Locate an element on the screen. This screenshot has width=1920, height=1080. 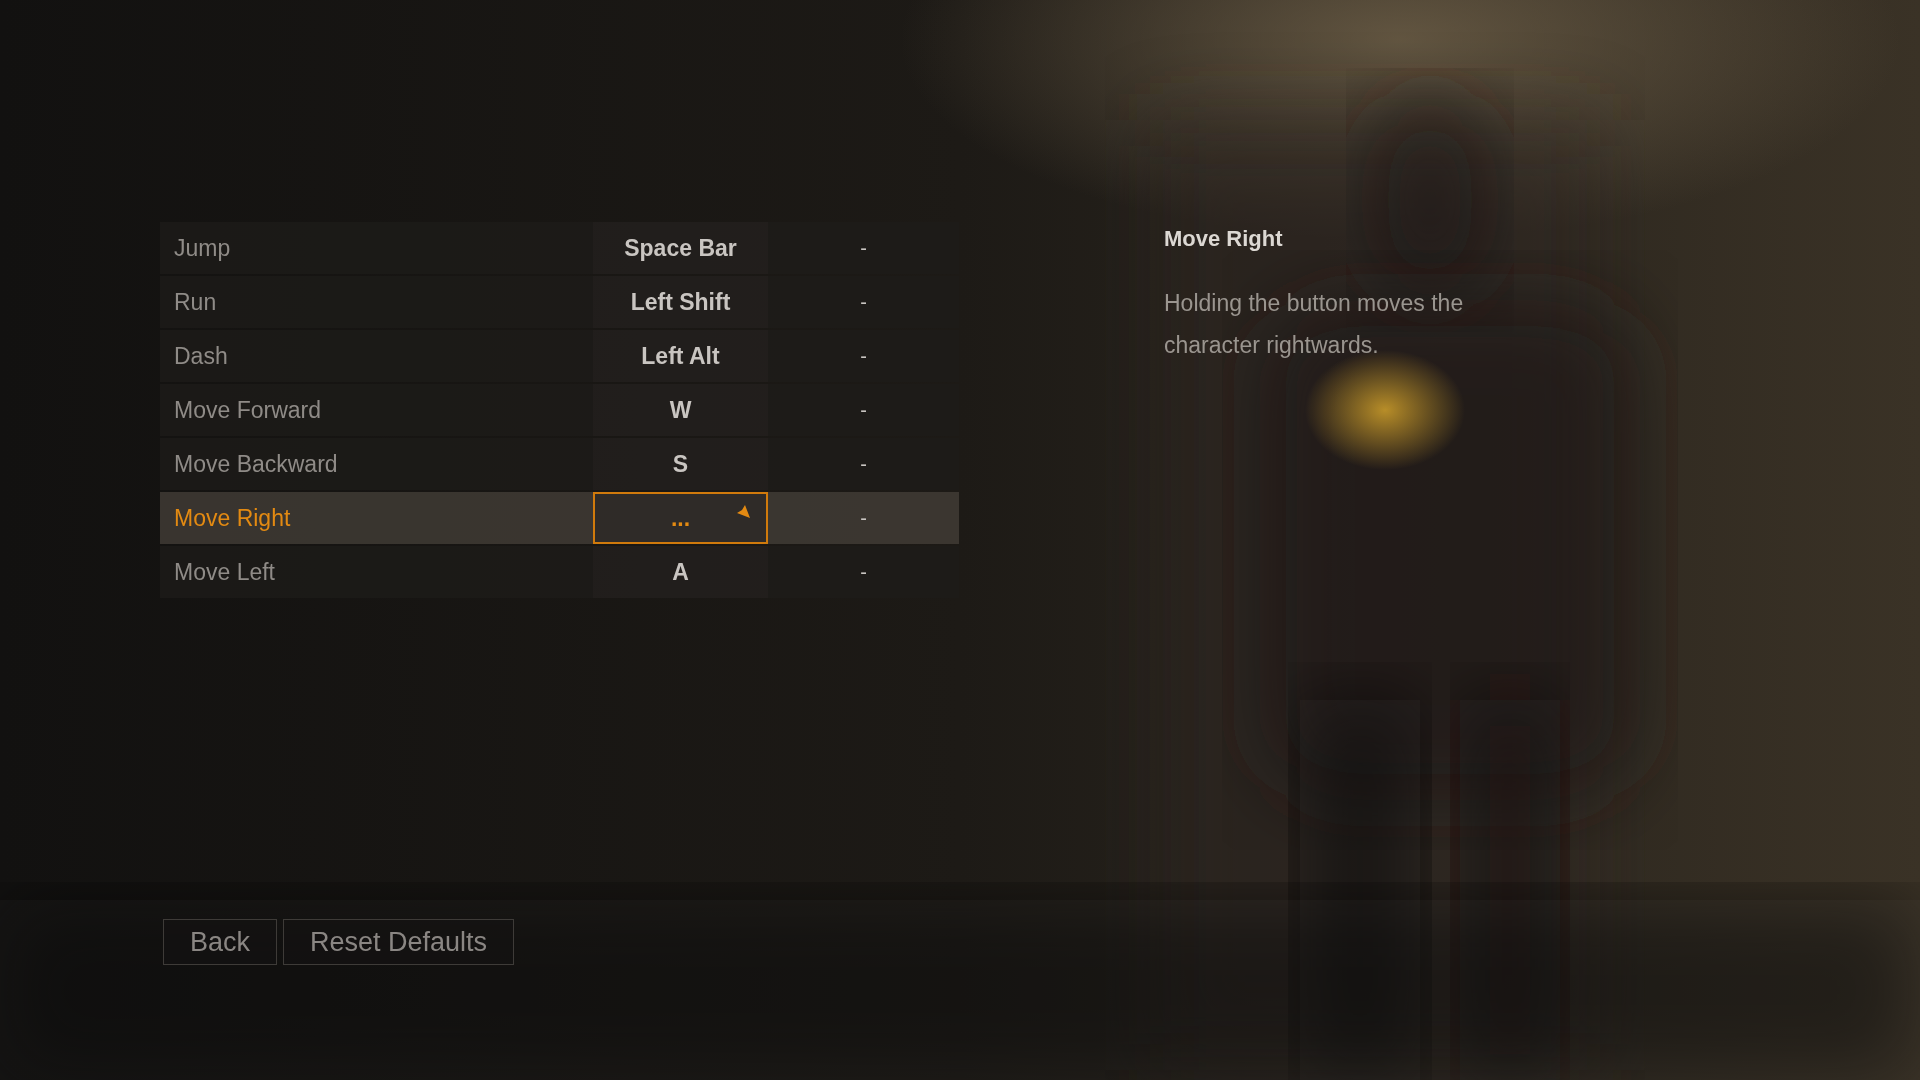
secondary-key-cell: - is located at coordinates (863, 518).